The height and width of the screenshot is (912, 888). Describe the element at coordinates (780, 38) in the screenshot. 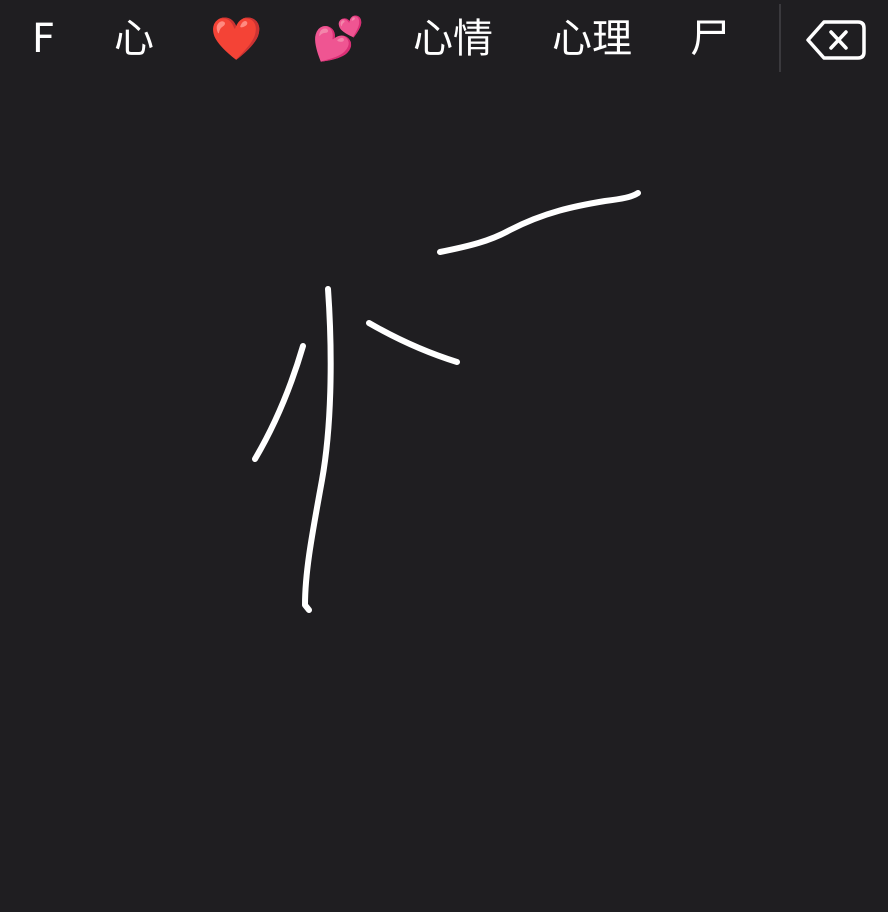

I see `candidate-divider` at that location.